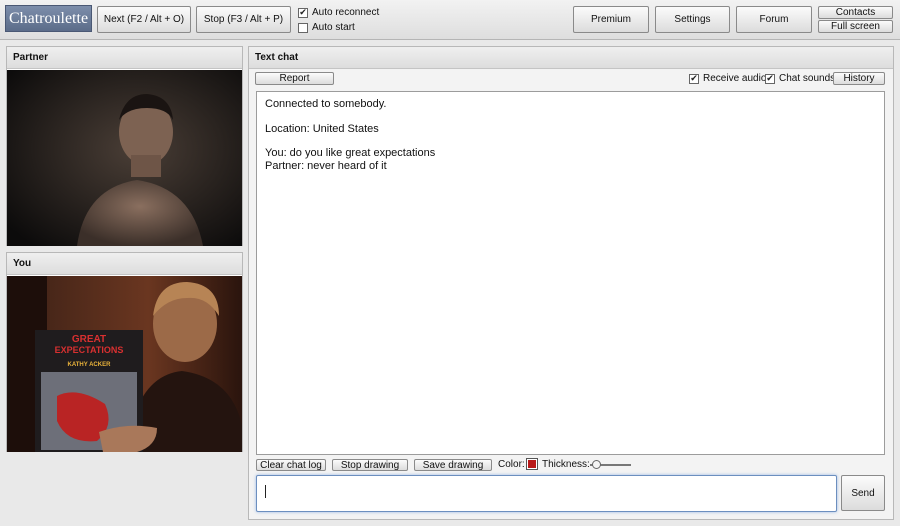 This screenshot has height=526, width=900. Describe the element at coordinates (546, 493) in the screenshot. I see `message-input` at that location.